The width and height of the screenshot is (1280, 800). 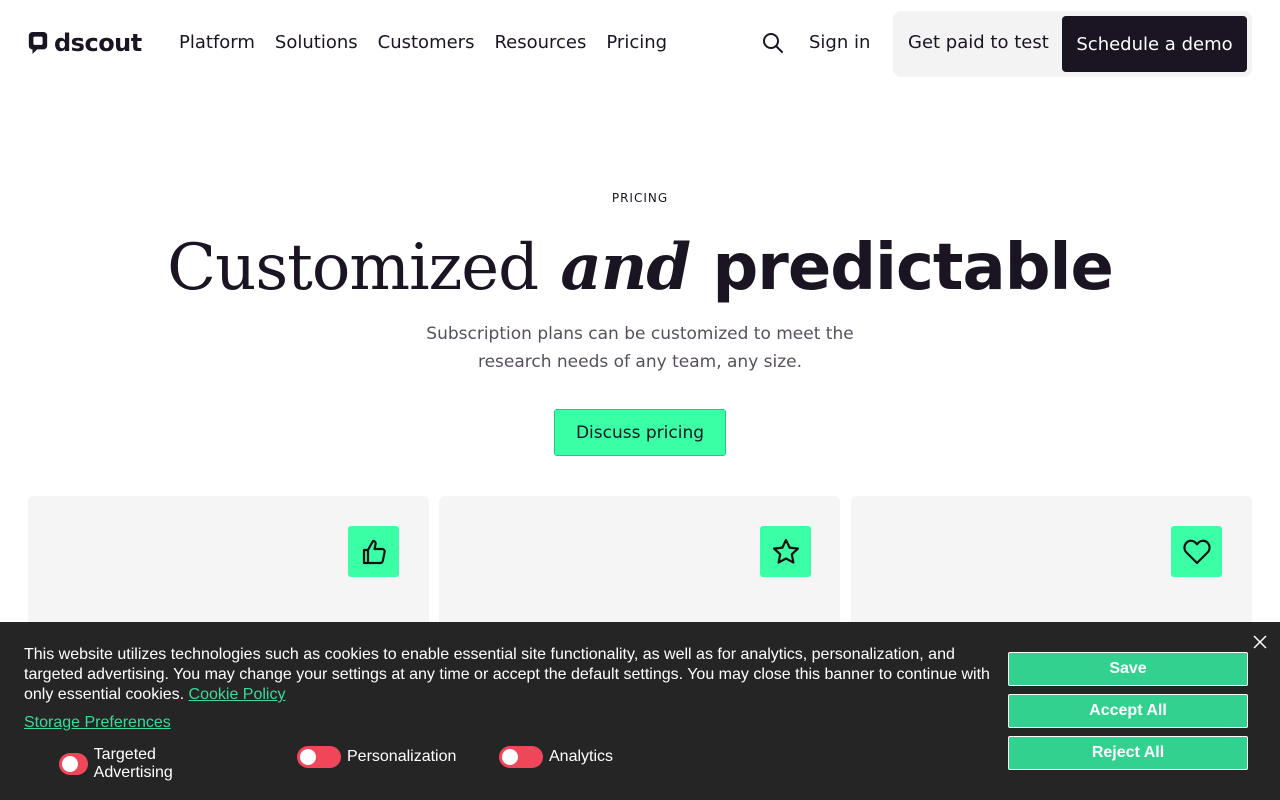 I want to click on close-icon, so click(x=1260, y=642).